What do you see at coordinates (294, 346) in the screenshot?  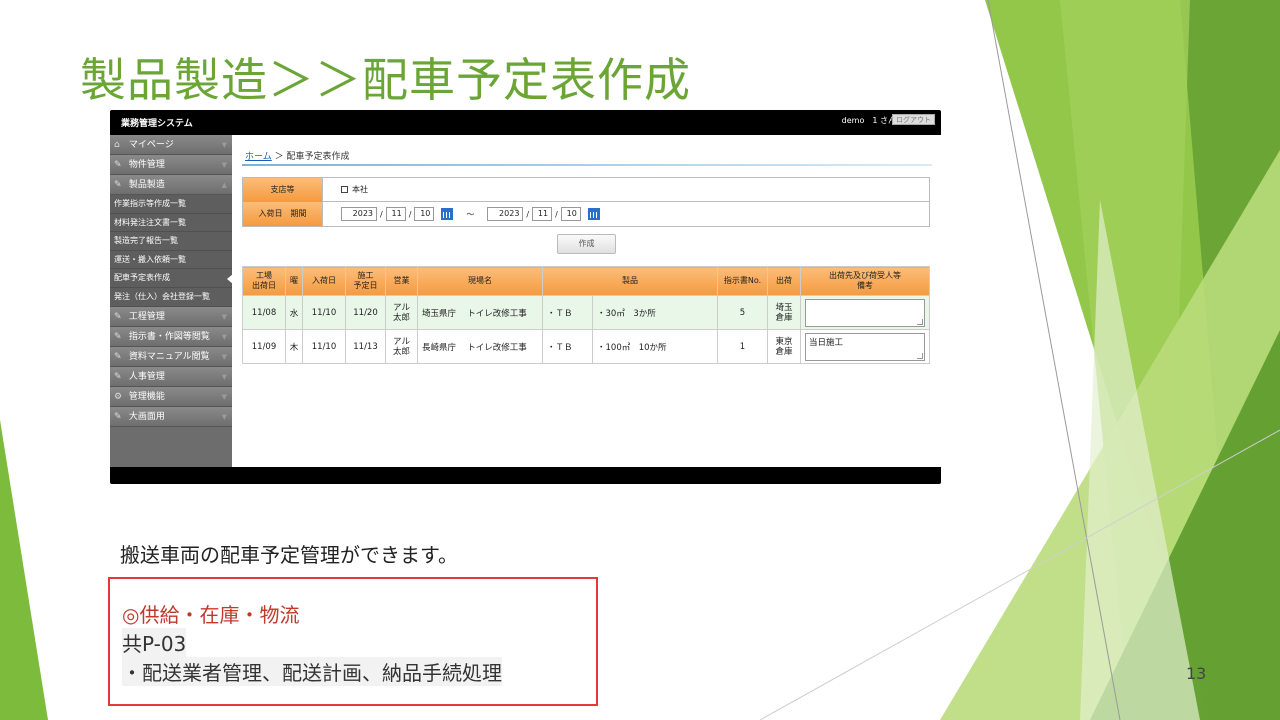 I see `cell-weekday: 木` at bounding box center [294, 346].